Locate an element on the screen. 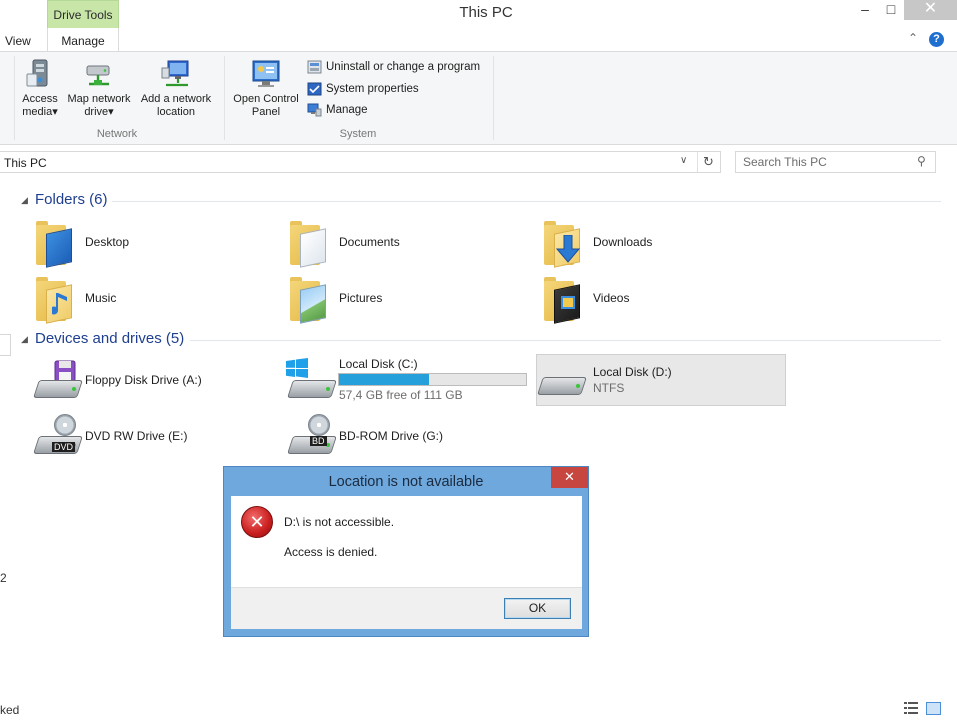  music-folder-icon is located at coordinates (54, 298).